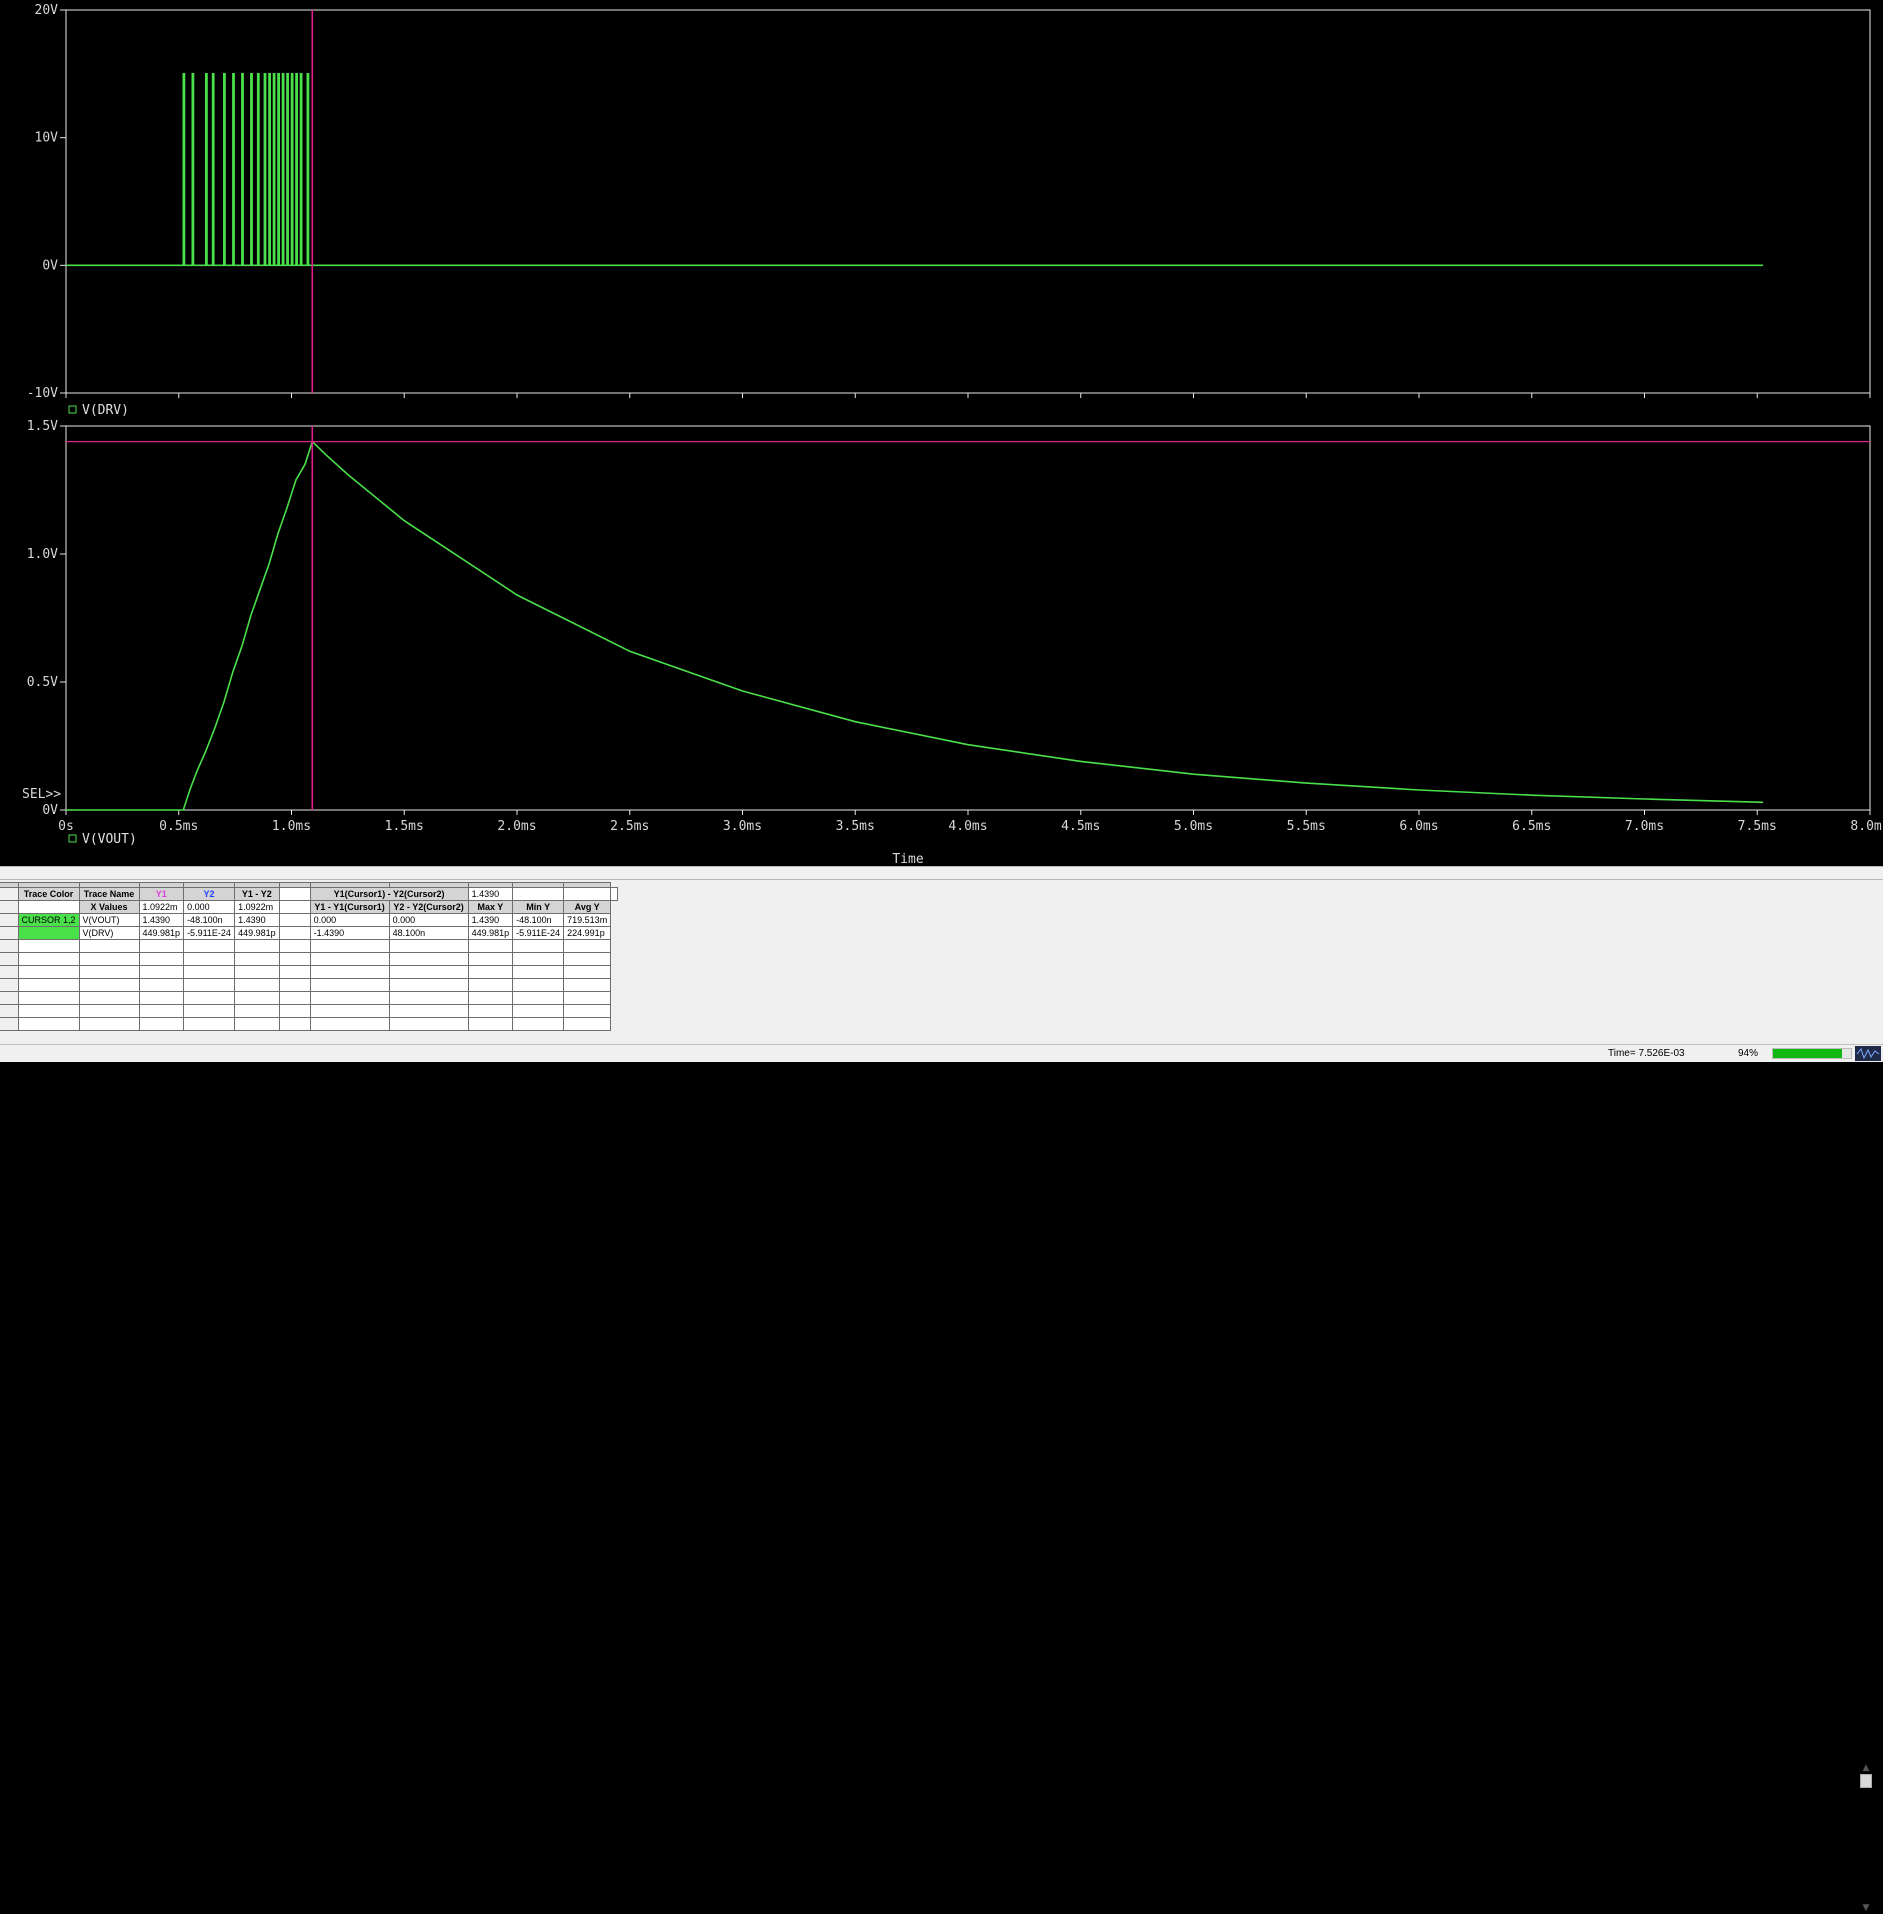 The image size is (1883, 1914). I want to click on waveform-icon, so click(1868, 1053).